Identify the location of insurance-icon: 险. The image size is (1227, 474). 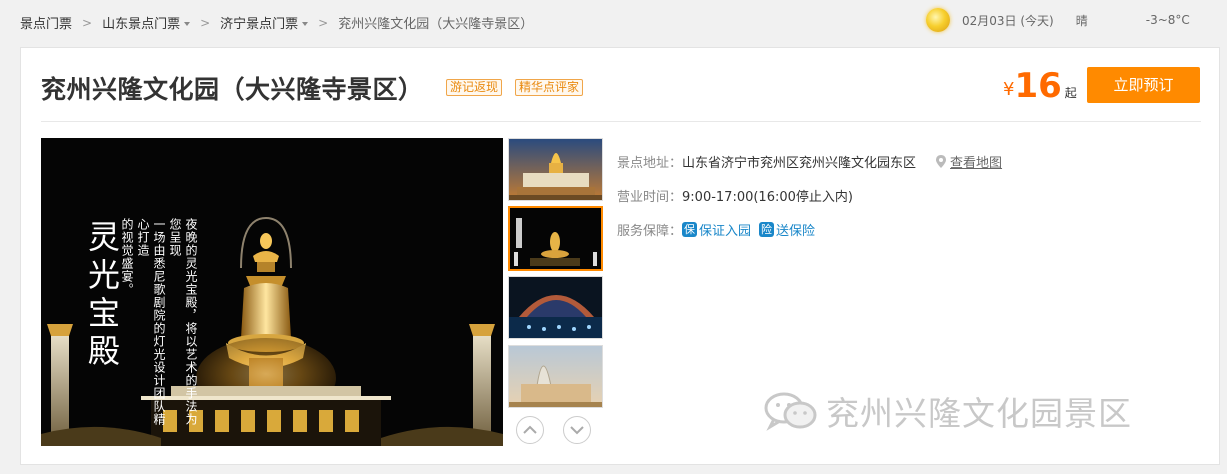
(767, 229).